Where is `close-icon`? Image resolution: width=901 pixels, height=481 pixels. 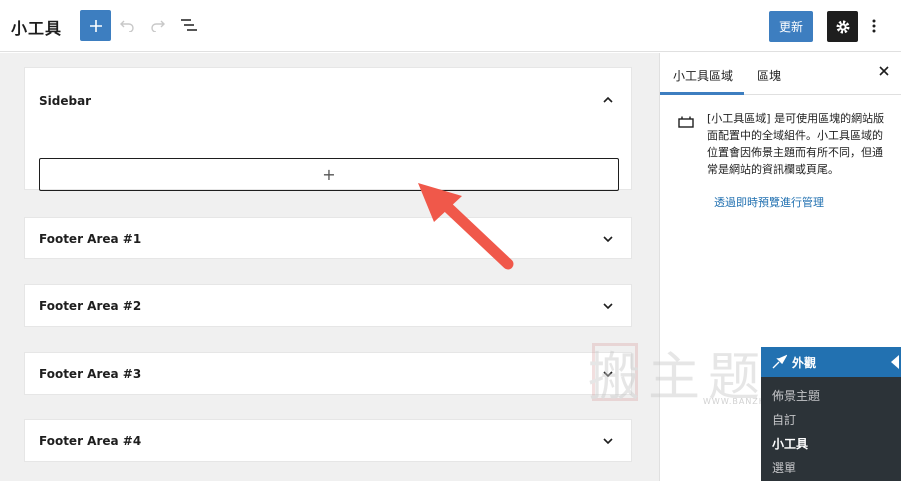 close-icon is located at coordinates (884, 71).